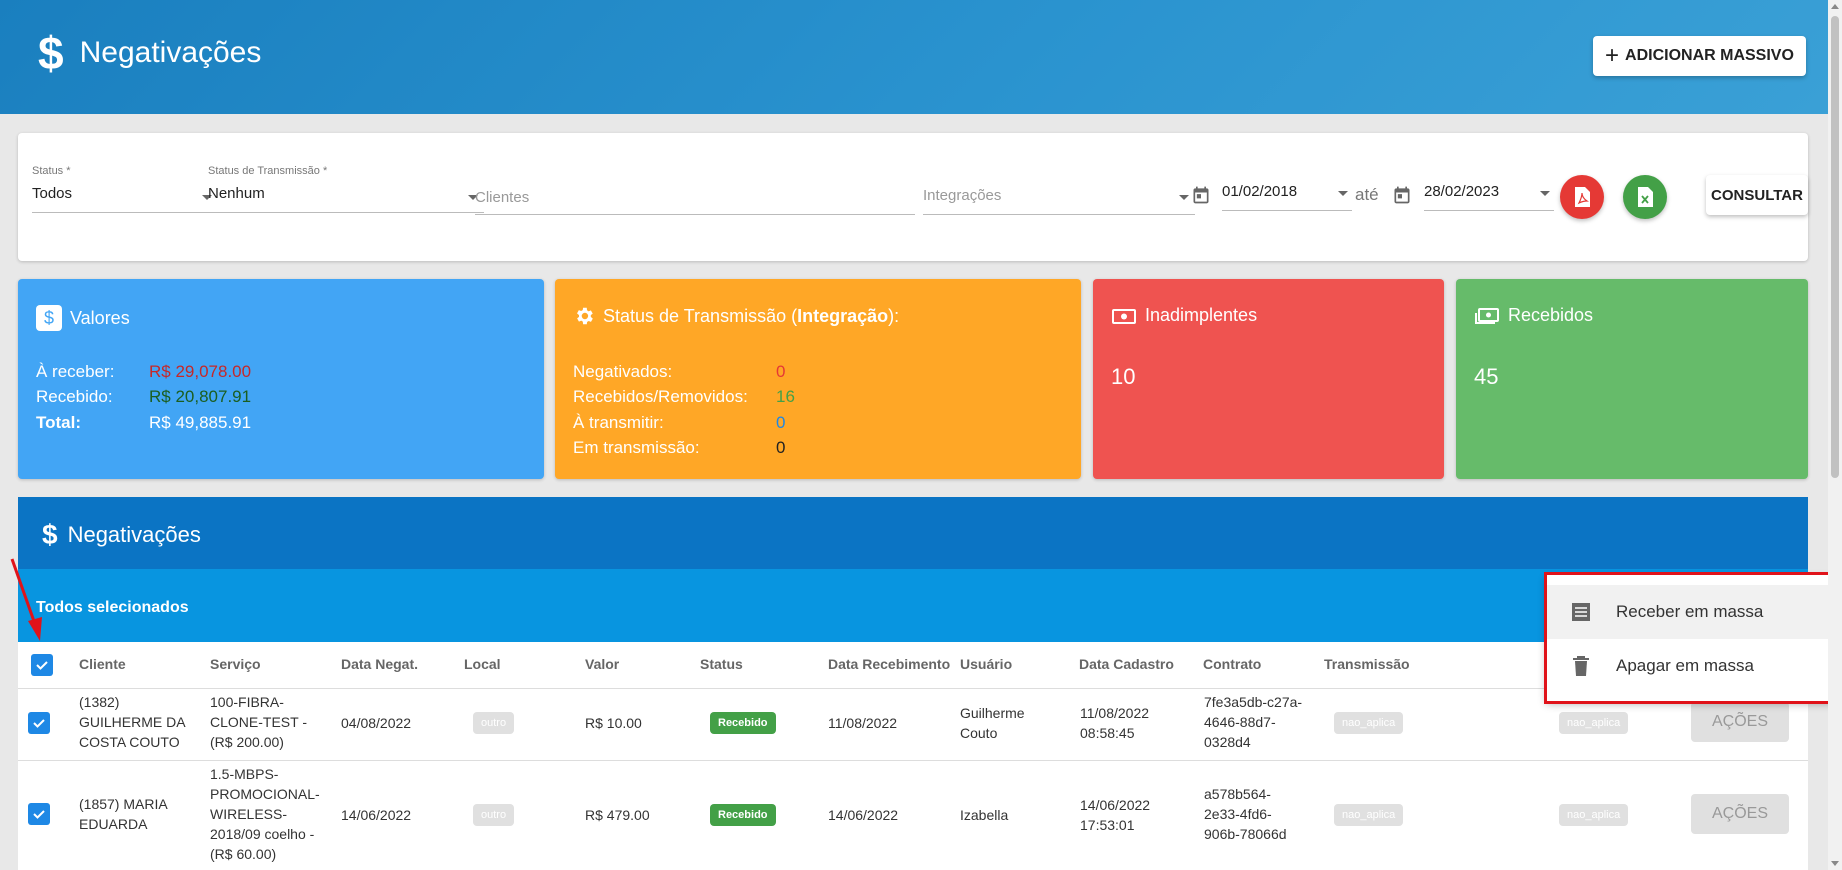 The image size is (1842, 870). I want to click on integracoes-select: Integrações, so click(1059, 201).